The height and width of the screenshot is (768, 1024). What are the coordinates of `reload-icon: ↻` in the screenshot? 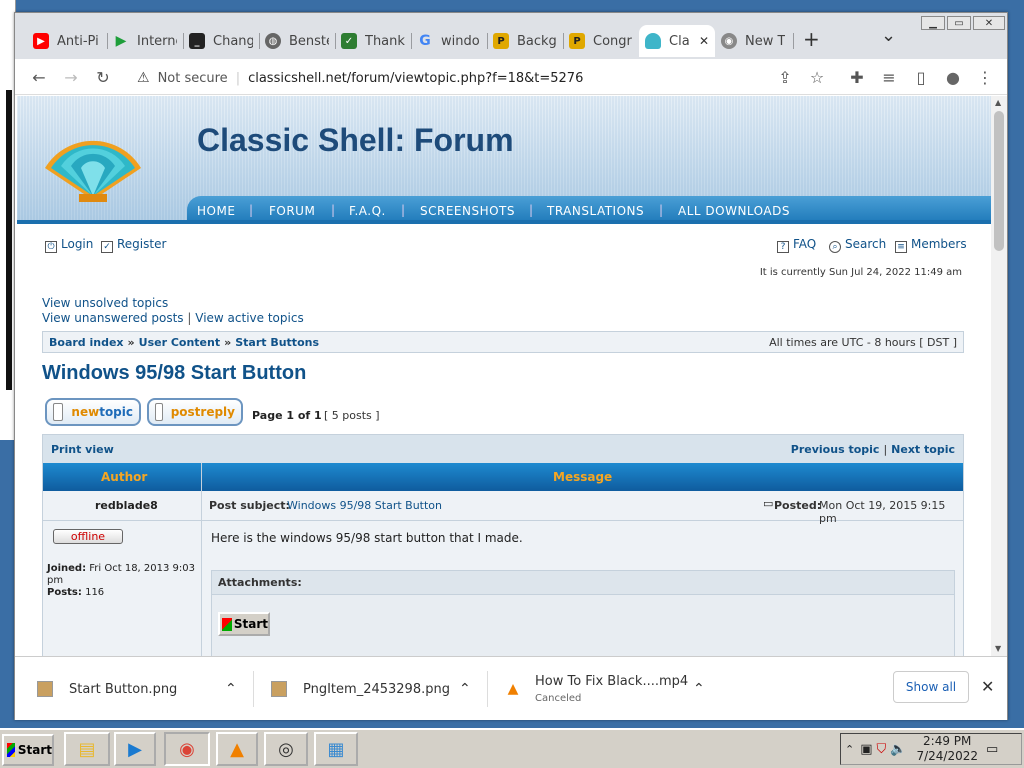 It's located at (103, 77).